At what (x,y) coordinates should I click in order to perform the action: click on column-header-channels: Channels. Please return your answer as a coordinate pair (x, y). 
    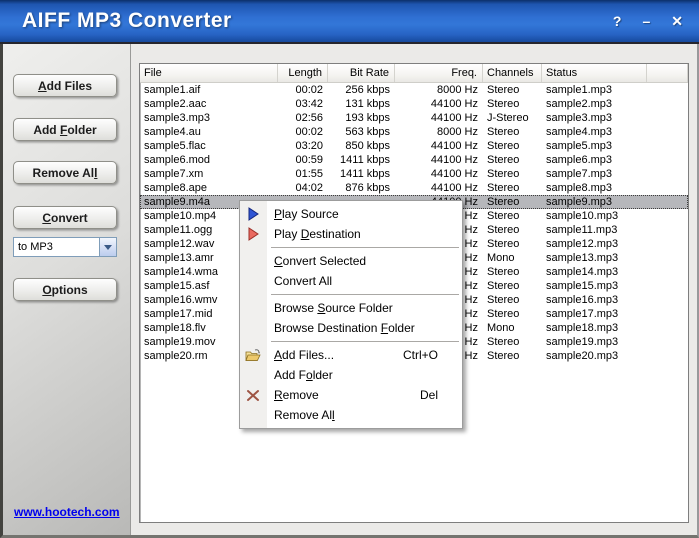
    Looking at the image, I should click on (512, 73).